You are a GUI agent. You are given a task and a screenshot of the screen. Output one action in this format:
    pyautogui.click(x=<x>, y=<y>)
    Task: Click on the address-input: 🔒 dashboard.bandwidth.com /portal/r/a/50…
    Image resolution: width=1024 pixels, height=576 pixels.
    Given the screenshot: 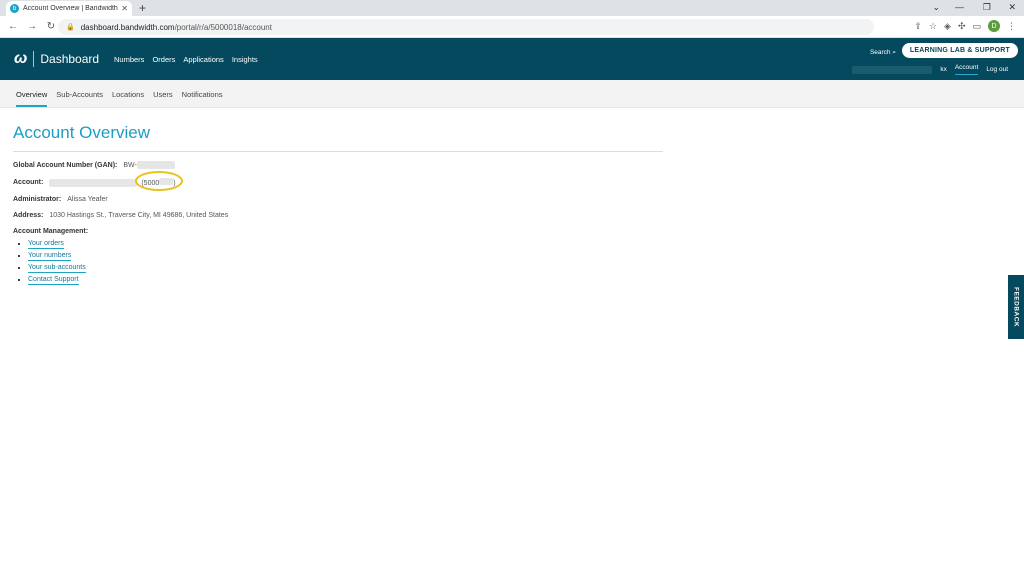 What is the action you would take?
    pyautogui.click(x=466, y=27)
    